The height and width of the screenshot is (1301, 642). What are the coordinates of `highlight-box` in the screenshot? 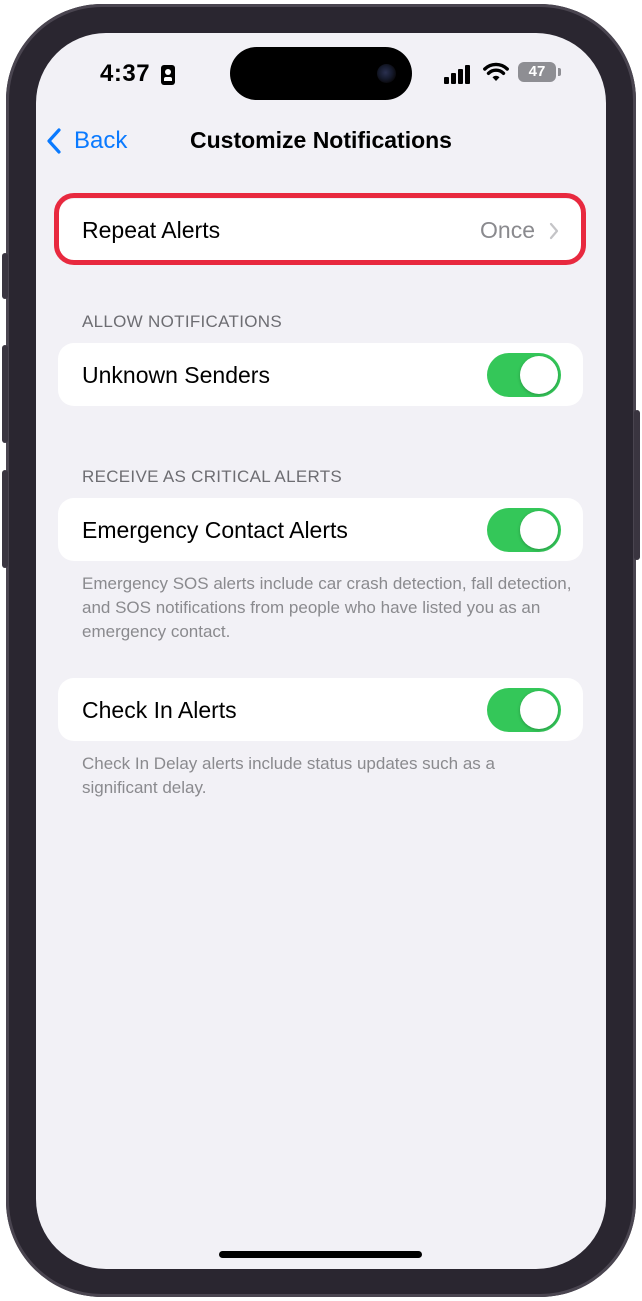 It's located at (320, 229).